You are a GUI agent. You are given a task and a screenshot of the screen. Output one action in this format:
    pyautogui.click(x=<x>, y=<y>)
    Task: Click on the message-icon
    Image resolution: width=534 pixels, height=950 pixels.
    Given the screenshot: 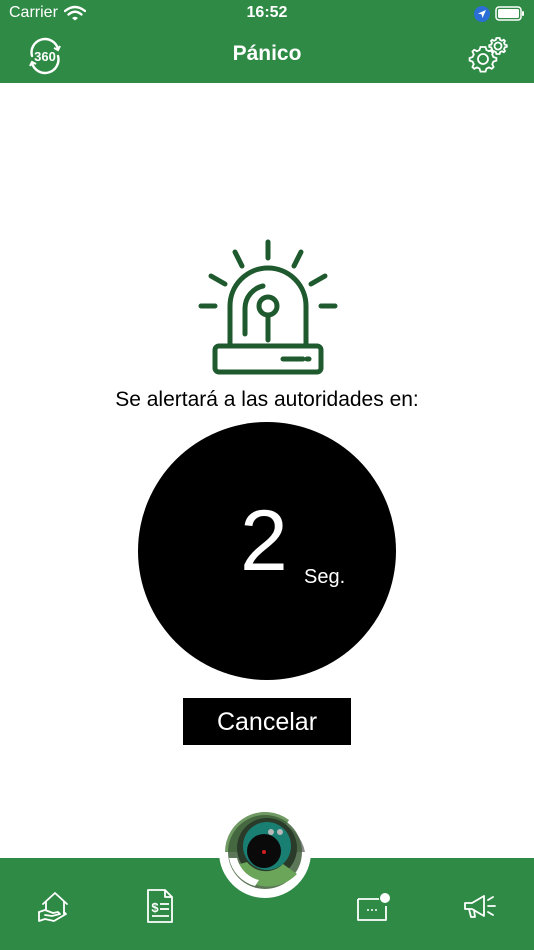 What is the action you would take?
    pyautogui.click(x=373, y=908)
    